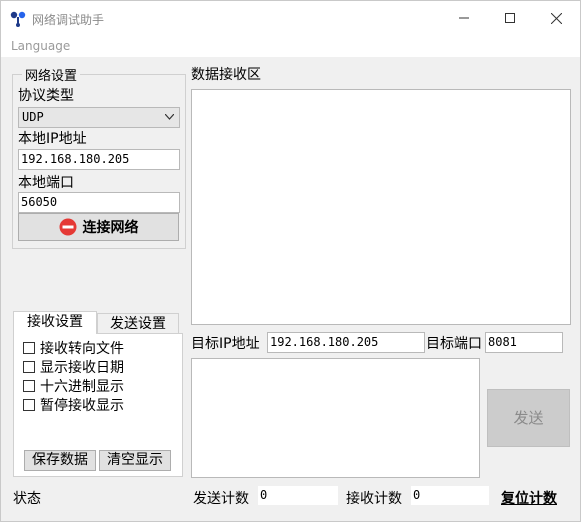  I want to click on network-app-icon, so click(18, 19).